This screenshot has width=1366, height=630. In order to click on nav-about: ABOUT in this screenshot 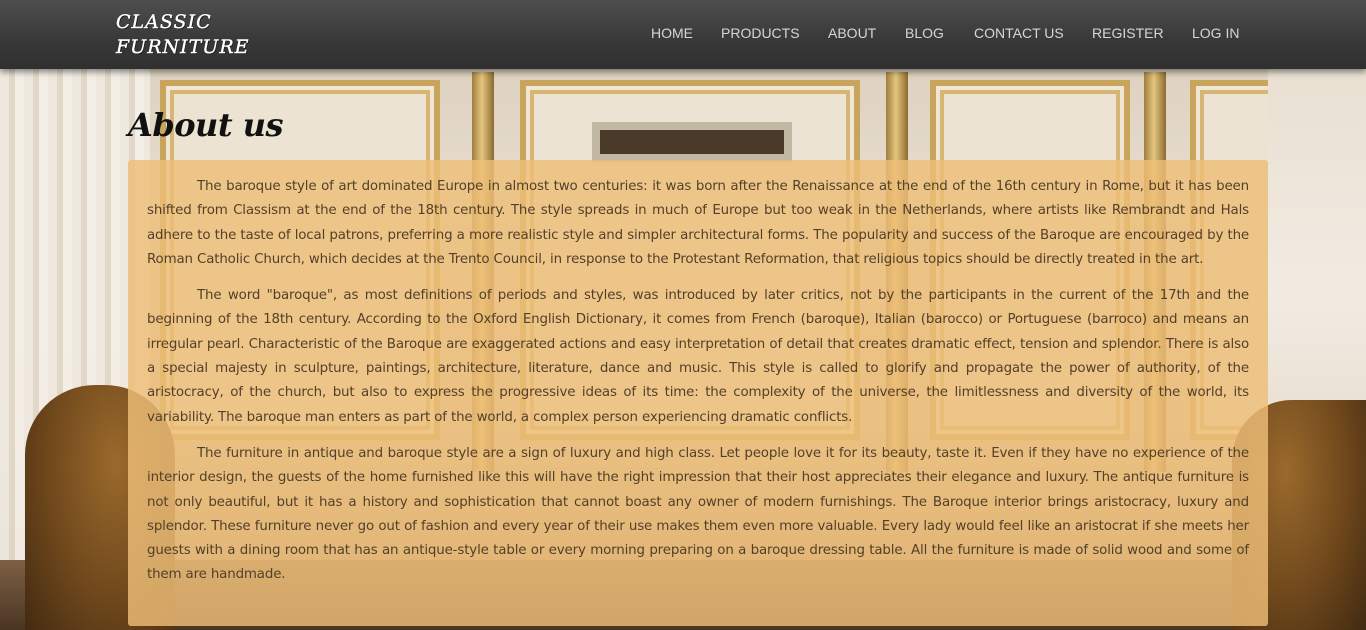, I will do `click(852, 33)`.